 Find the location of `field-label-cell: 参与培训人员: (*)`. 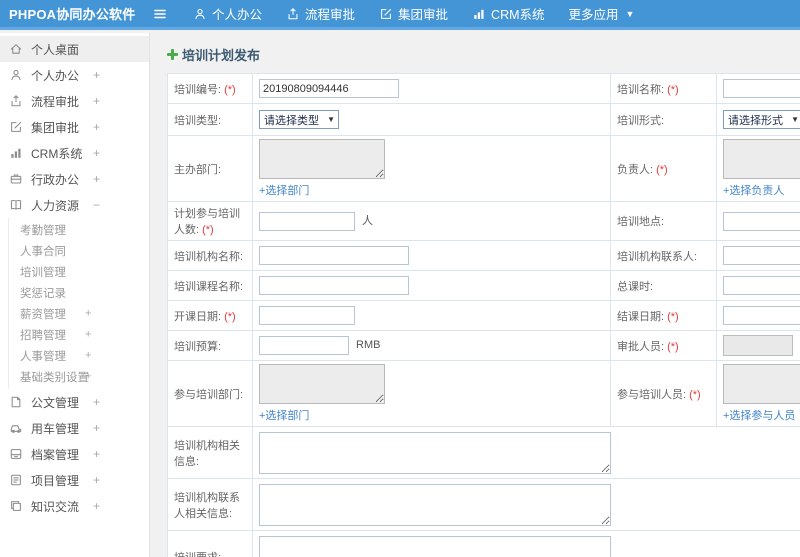

field-label-cell: 参与培训人员: (*) is located at coordinates (663, 393).